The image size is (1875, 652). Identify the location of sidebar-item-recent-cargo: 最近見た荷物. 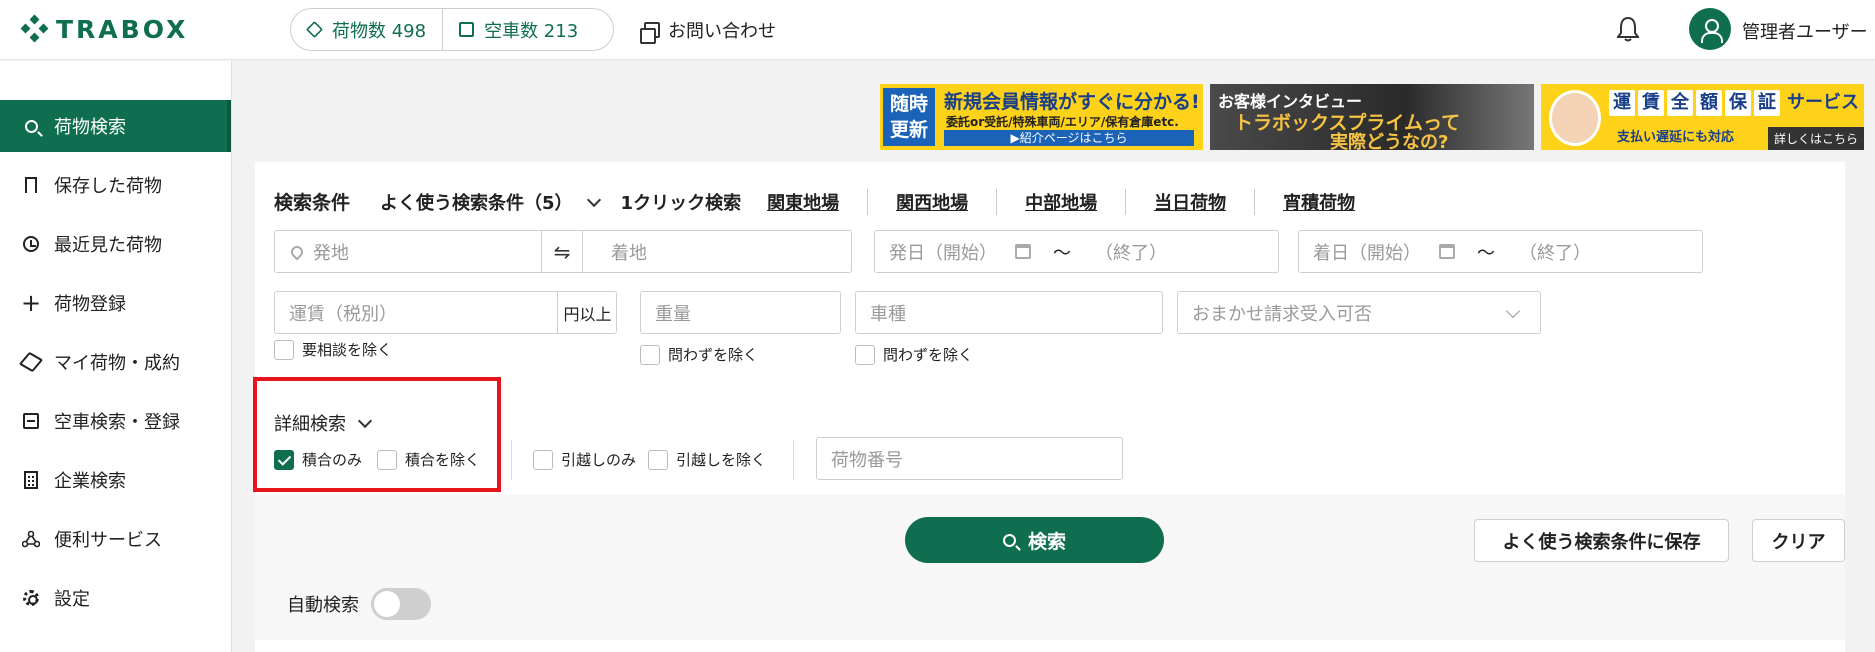
(115, 244).